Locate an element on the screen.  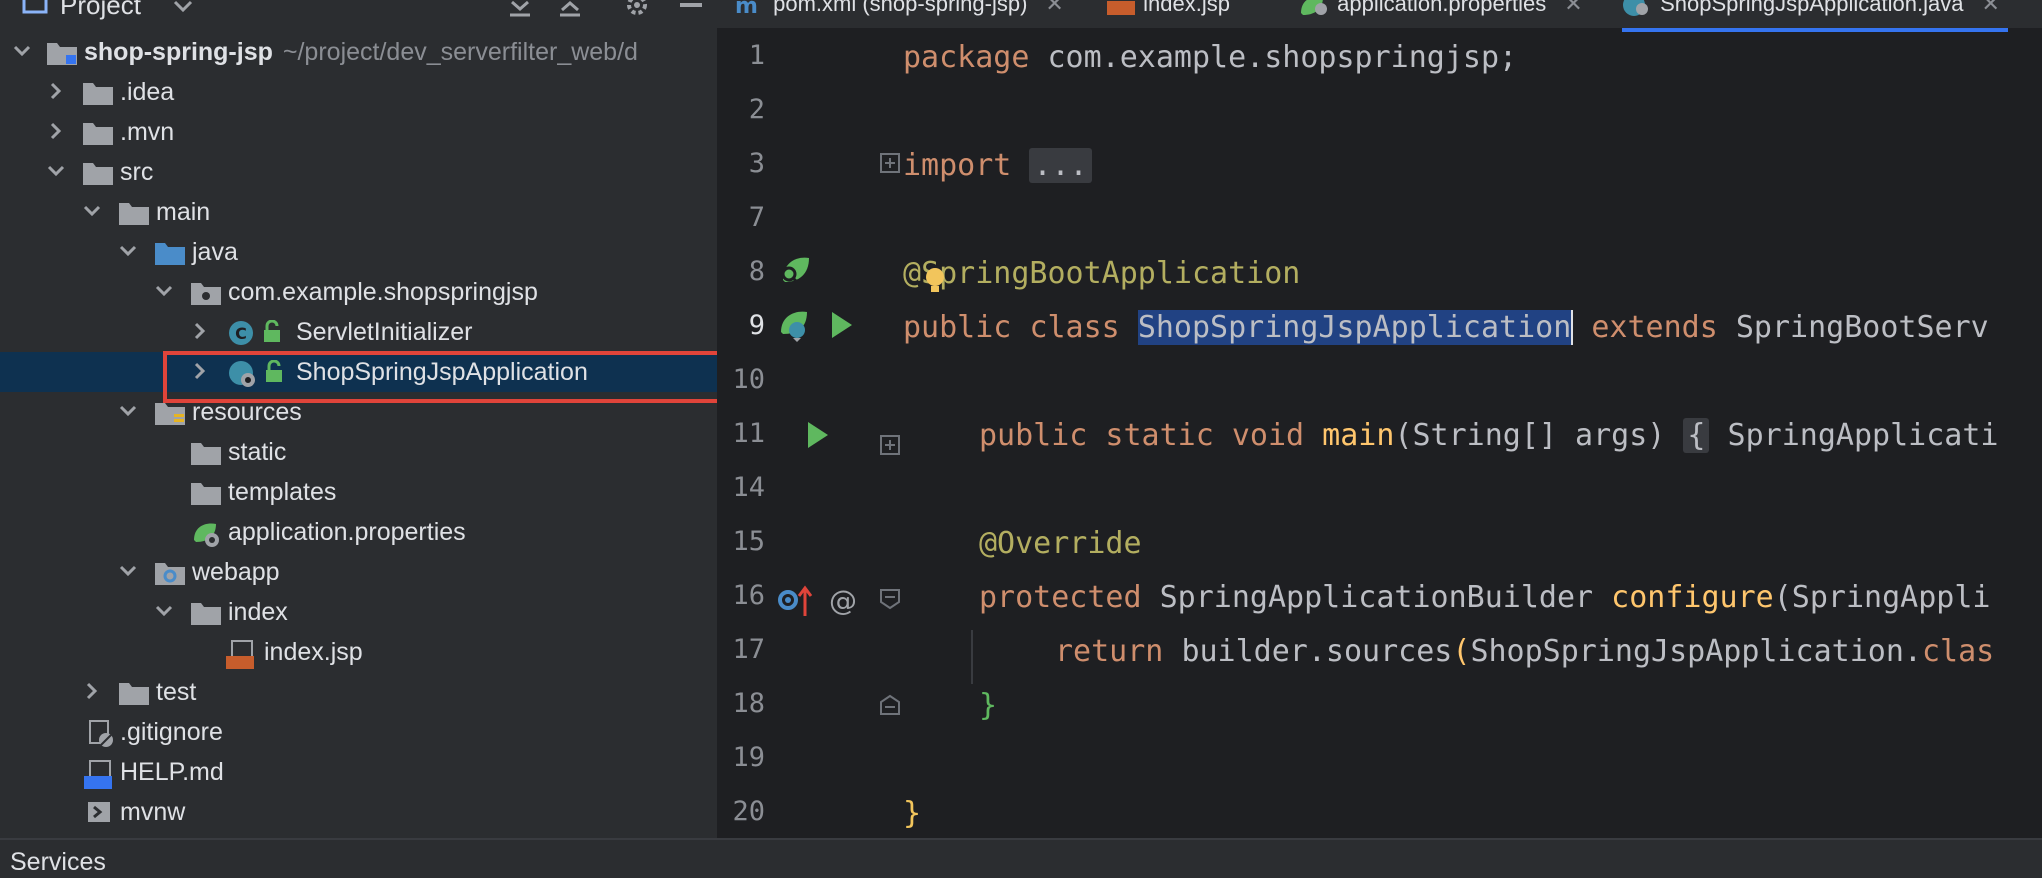
tree-item-shop-spring-jsp-application: ShopSpringJspApplication is located at coordinates (358, 372).